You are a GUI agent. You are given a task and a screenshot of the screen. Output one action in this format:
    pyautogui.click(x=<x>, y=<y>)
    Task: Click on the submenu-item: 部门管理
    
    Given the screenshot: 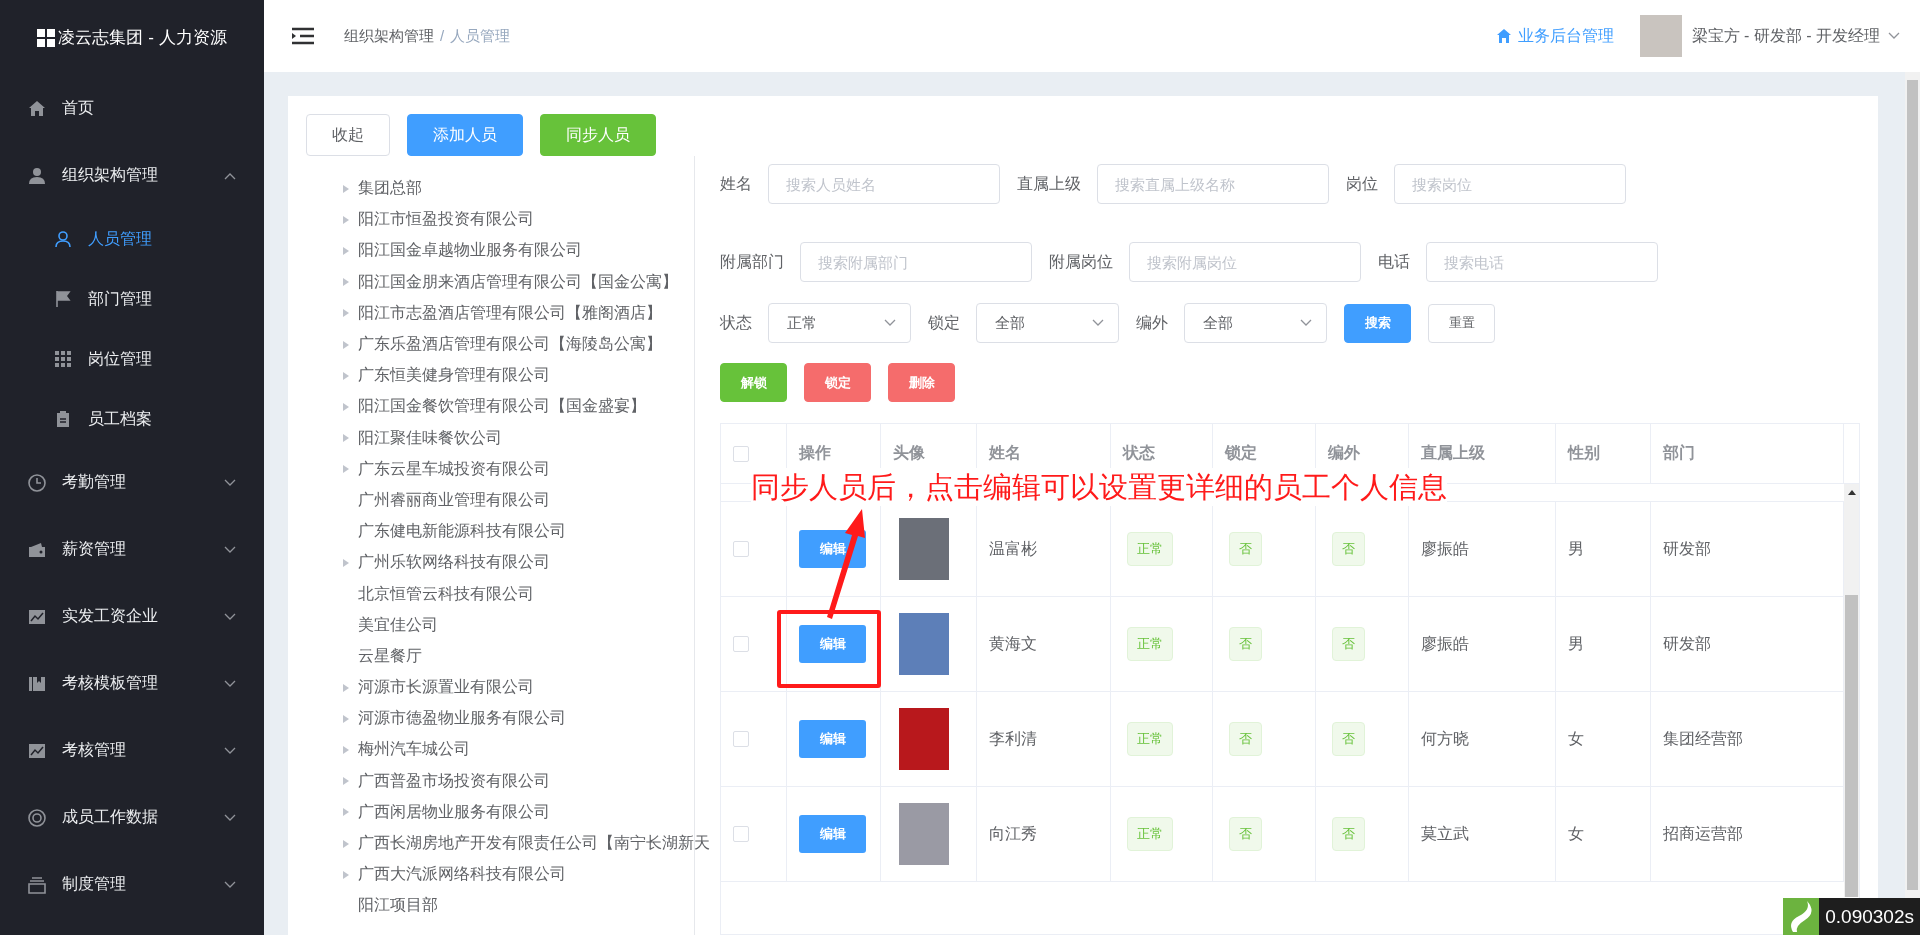 What is the action you would take?
    pyautogui.click(x=132, y=299)
    